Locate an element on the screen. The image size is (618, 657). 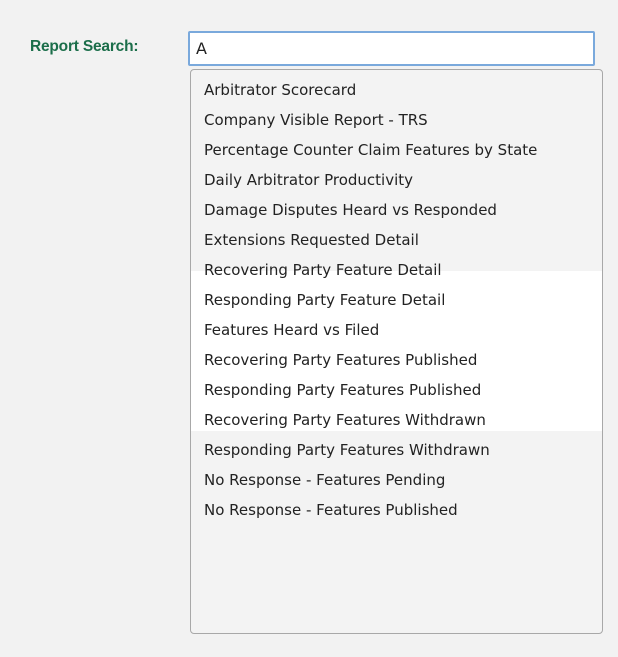
suggestion-item: No Response - Features Pending is located at coordinates (396, 480).